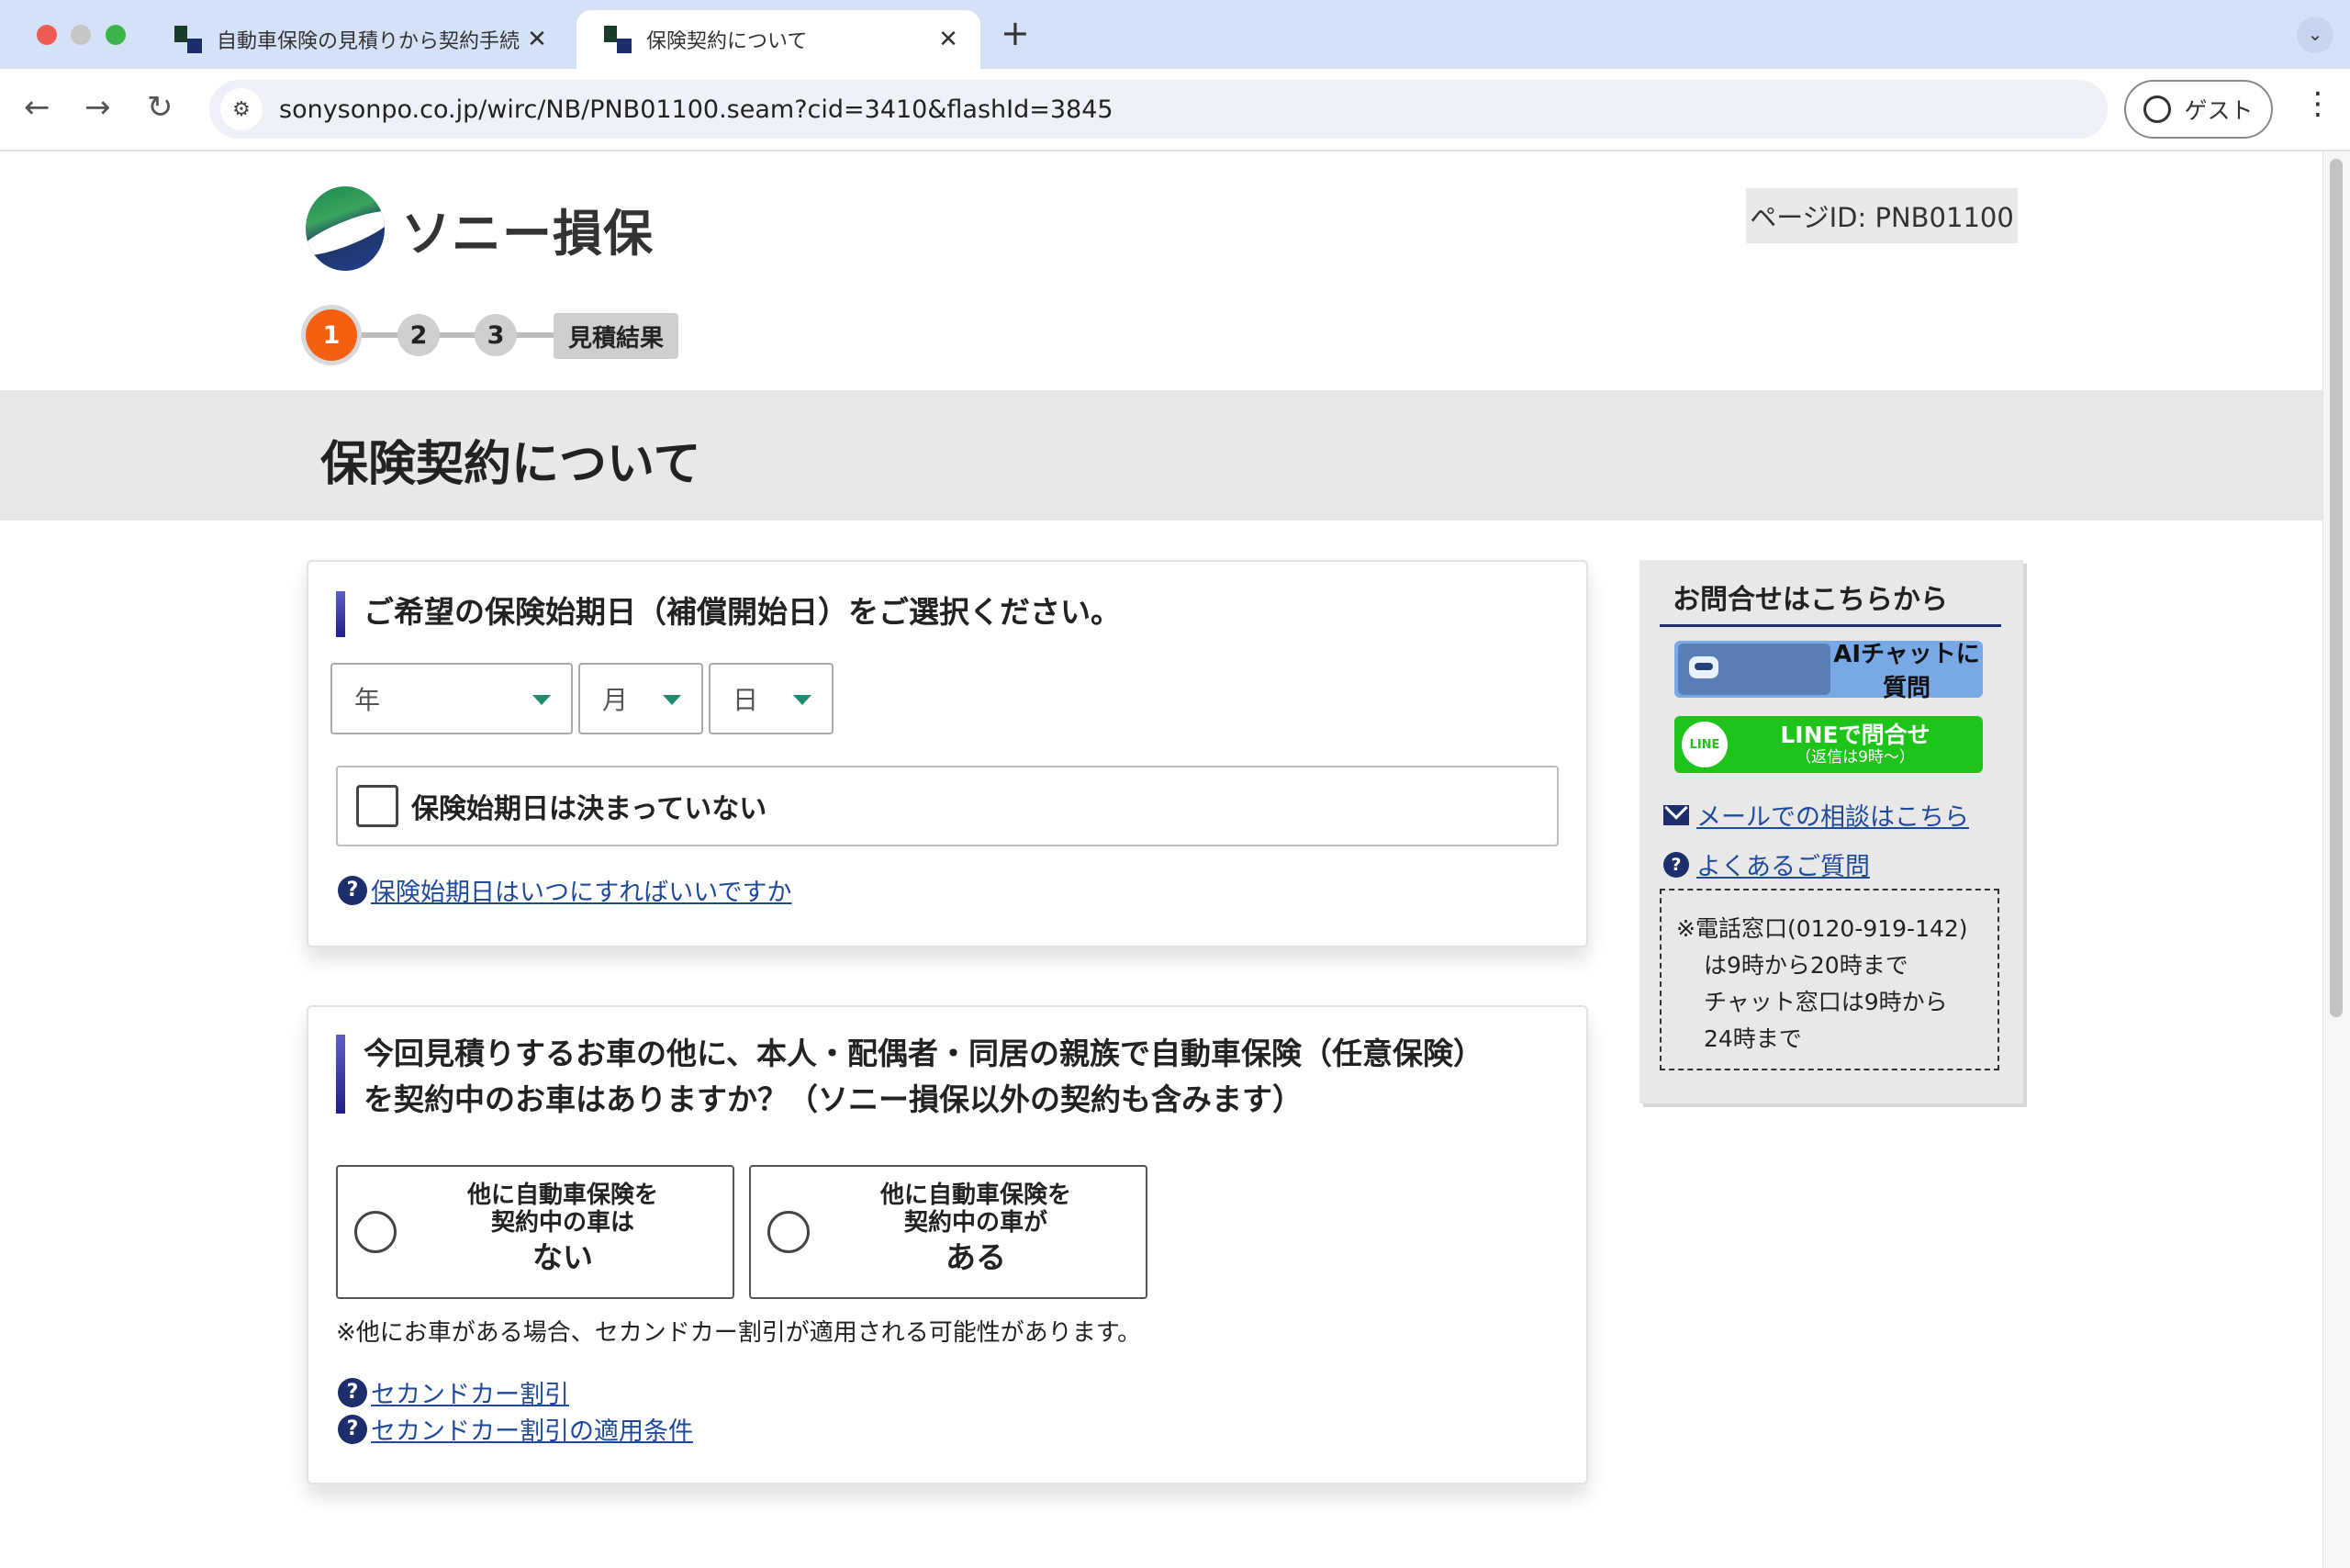  I want to click on month-select: 月, so click(640, 698).